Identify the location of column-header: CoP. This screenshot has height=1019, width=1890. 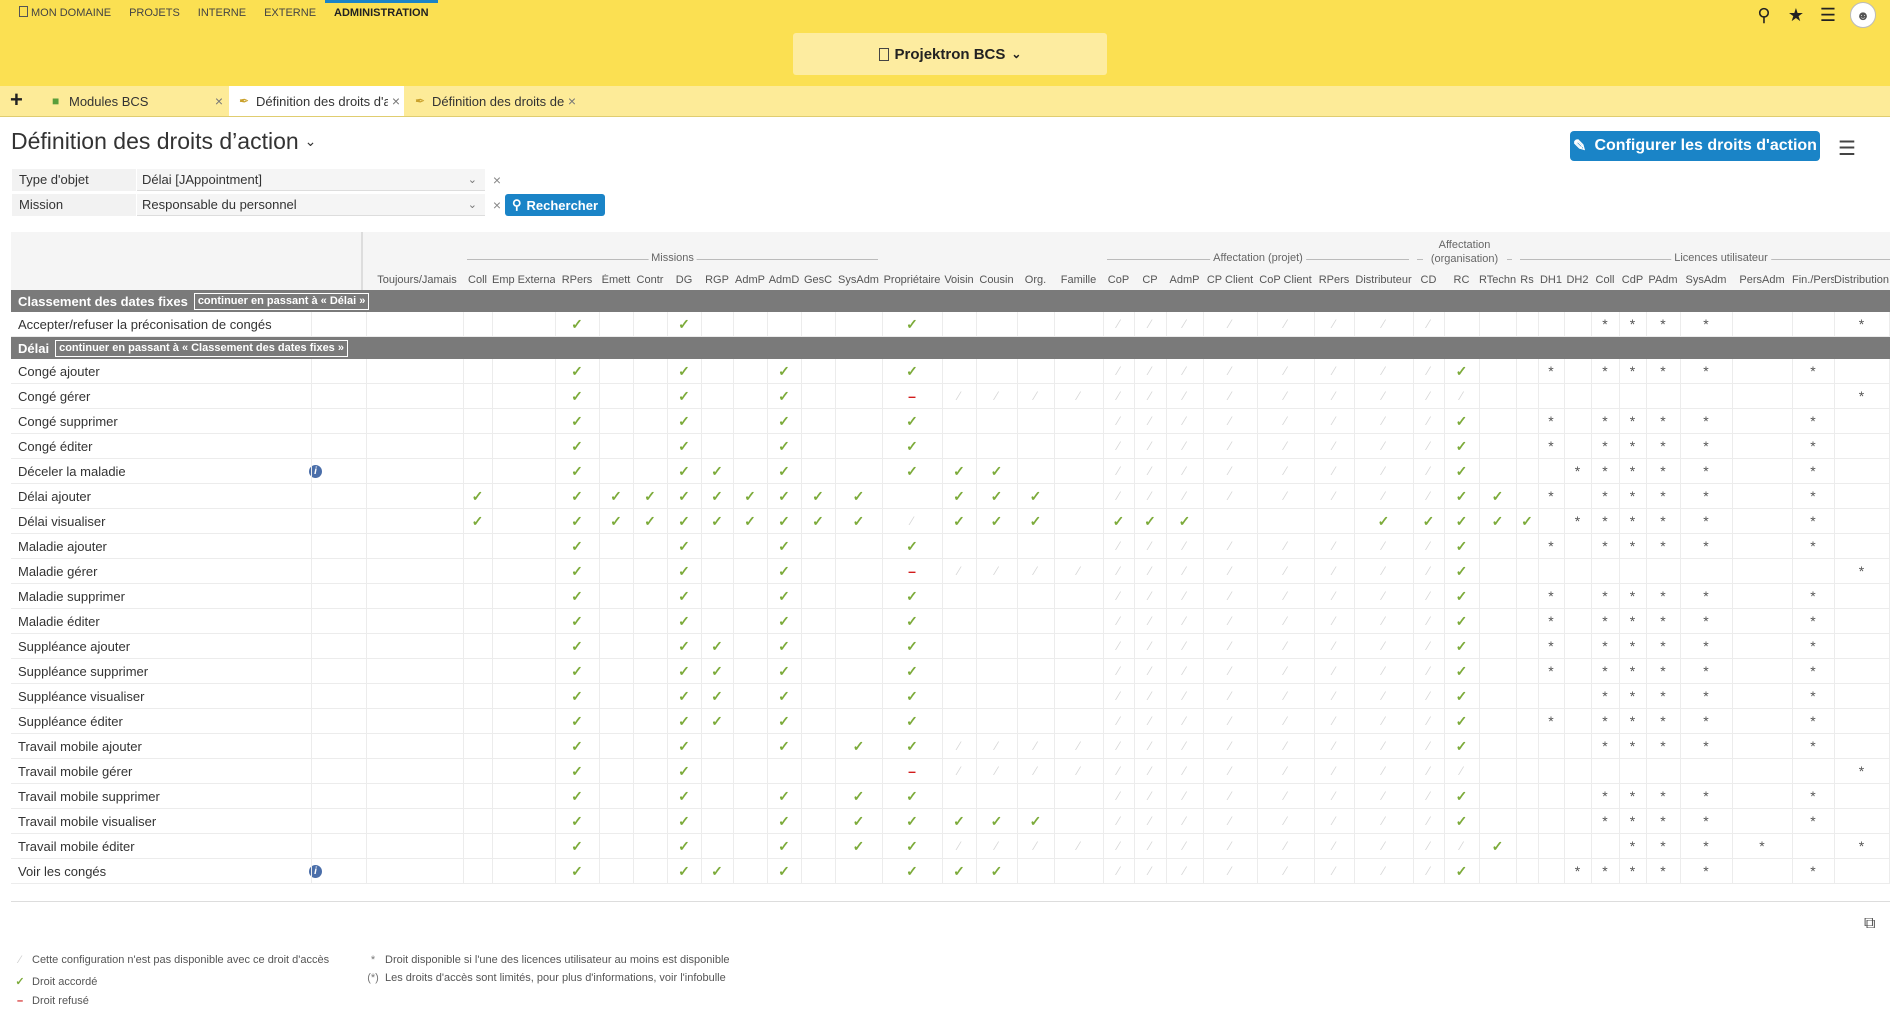
(1118, 281).